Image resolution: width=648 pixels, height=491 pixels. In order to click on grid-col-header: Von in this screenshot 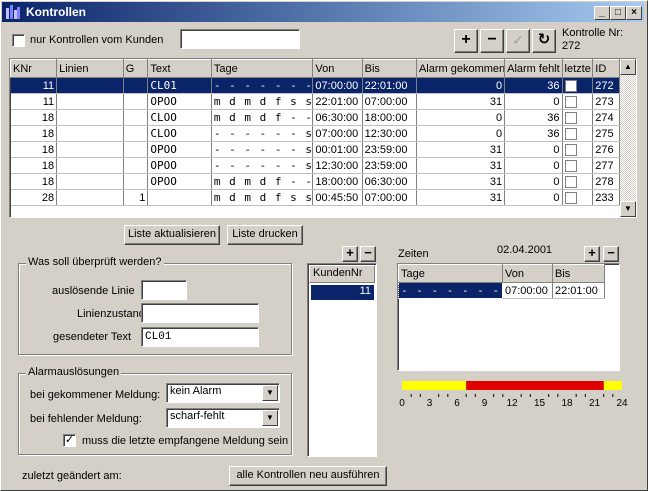, I will do `click(337, 68)`.